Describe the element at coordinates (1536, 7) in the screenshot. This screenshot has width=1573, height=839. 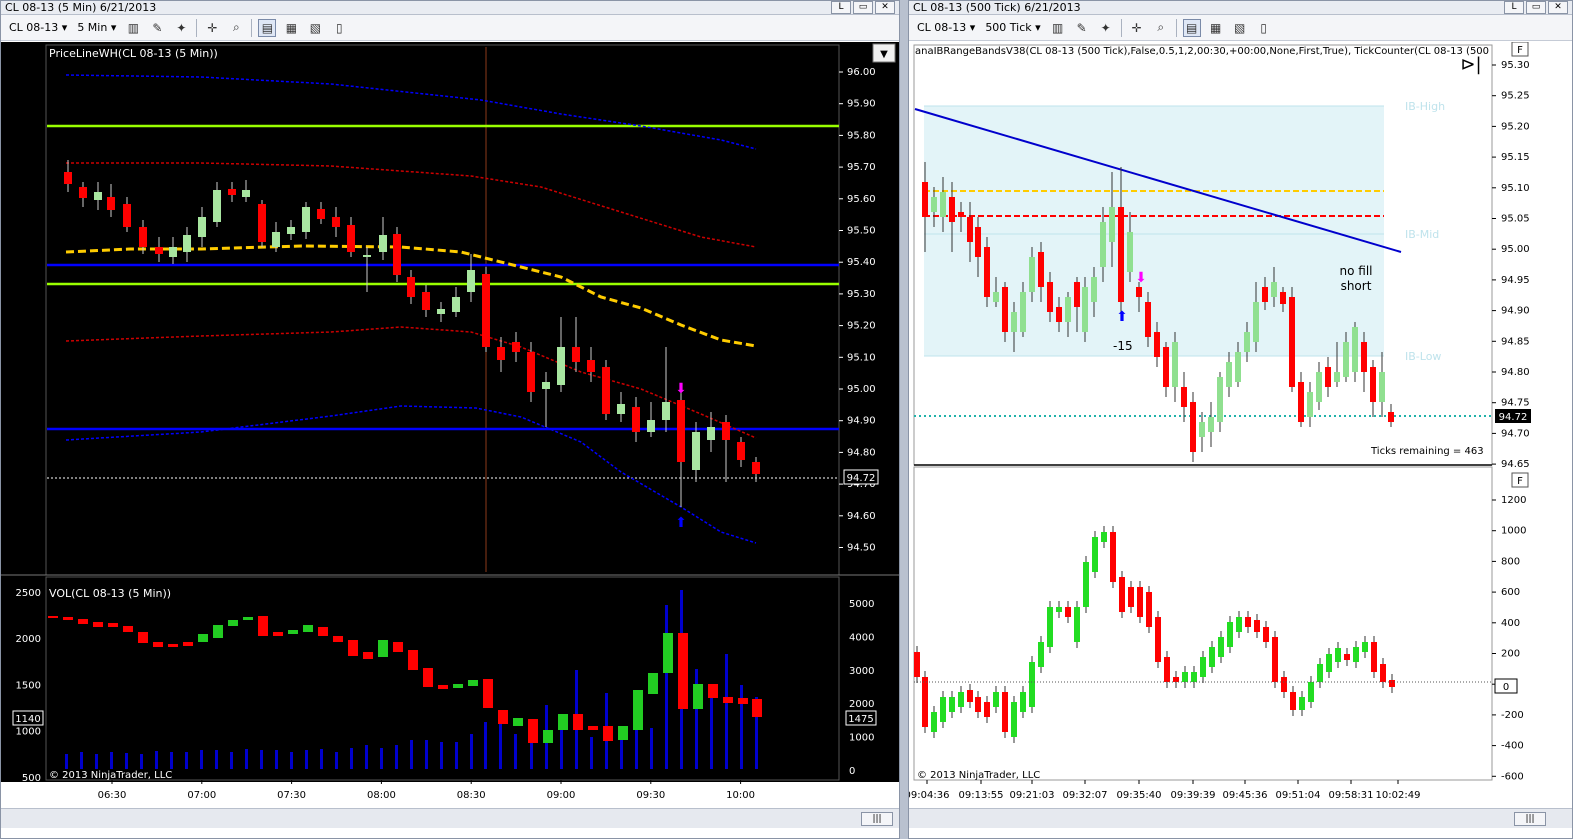
I see `right-maximize-button: ▭` at that location.